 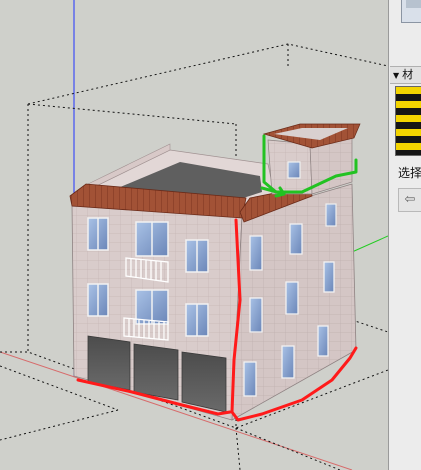 I want to click on arrow-left-icon: ⇦, so click(x=410, y=199).